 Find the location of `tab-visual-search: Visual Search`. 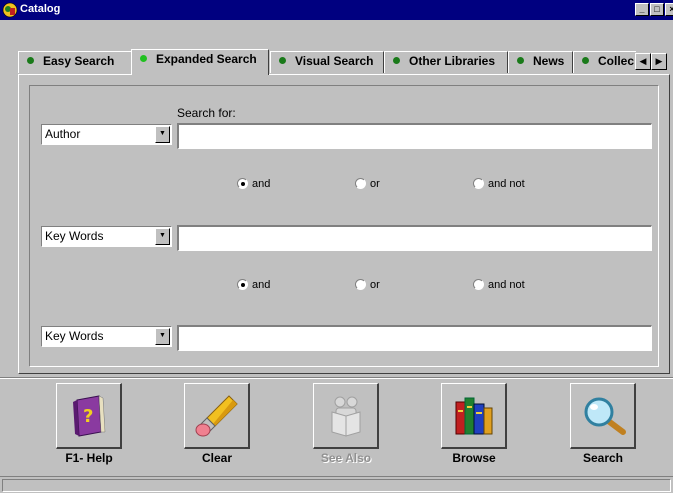

tab-visual-search: Visual Search is located at coordinates (327, 62).